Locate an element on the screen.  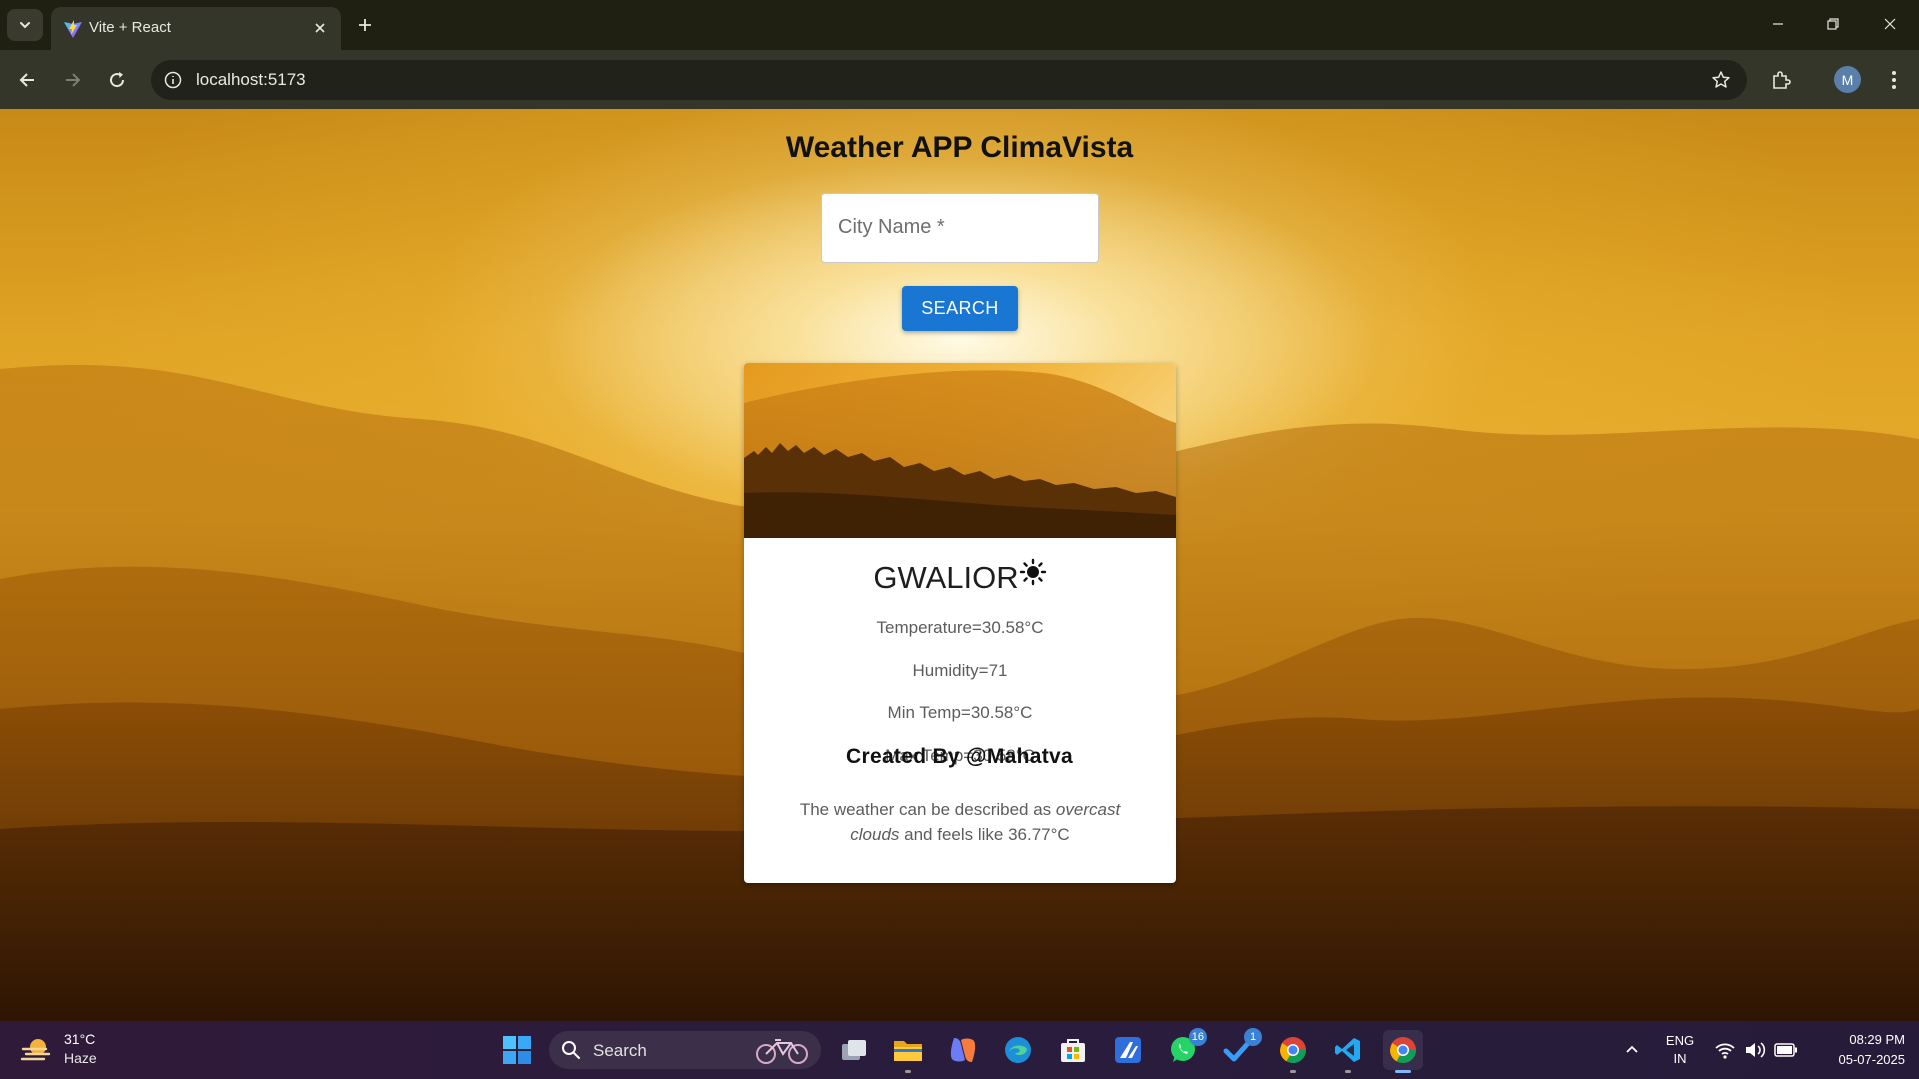
footer-credit: Created By @Mahatva is located at coordinates (959, 756).